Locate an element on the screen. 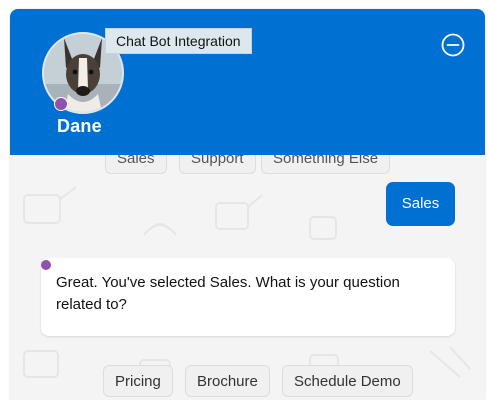  menu-option-support: Support is located at coordinates (217, 164).